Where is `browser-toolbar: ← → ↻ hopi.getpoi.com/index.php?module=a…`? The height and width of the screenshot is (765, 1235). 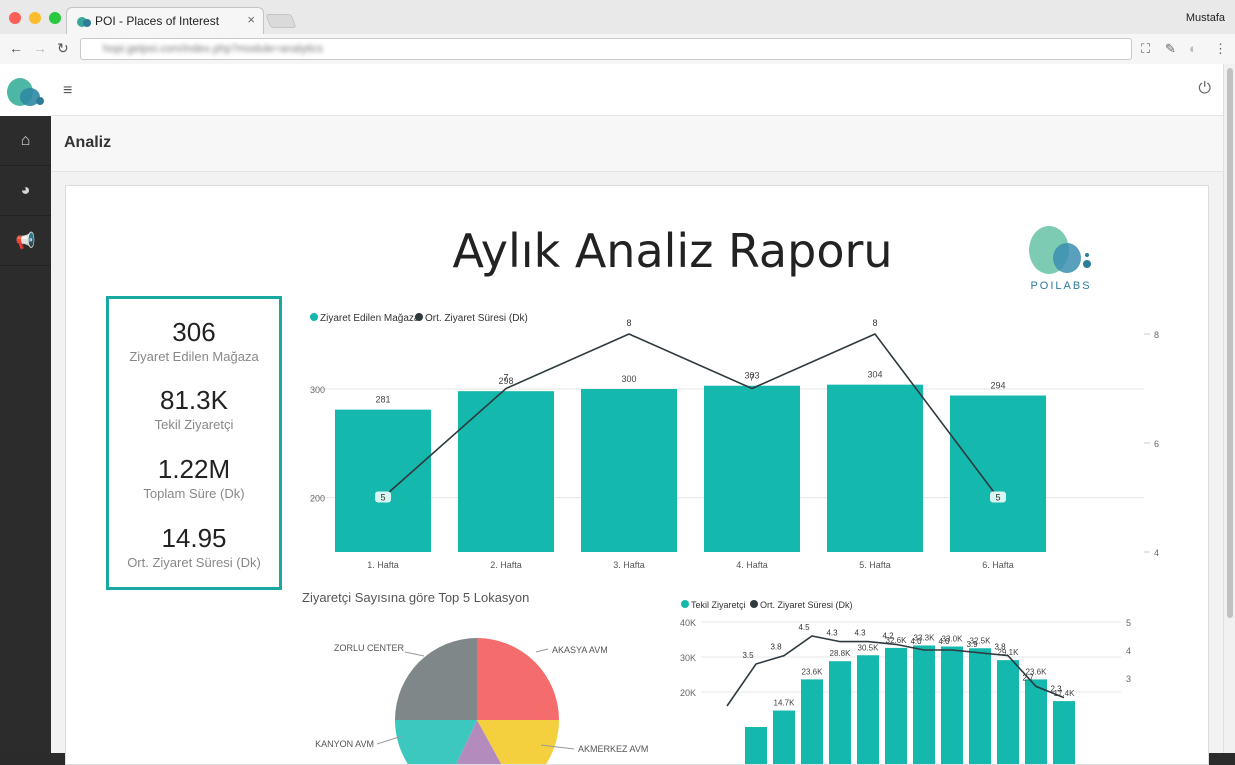 browser-toolbar: ← → ↻ hopi.getpoi.com/index.php?module=a… is located at coordinates (617, 49).